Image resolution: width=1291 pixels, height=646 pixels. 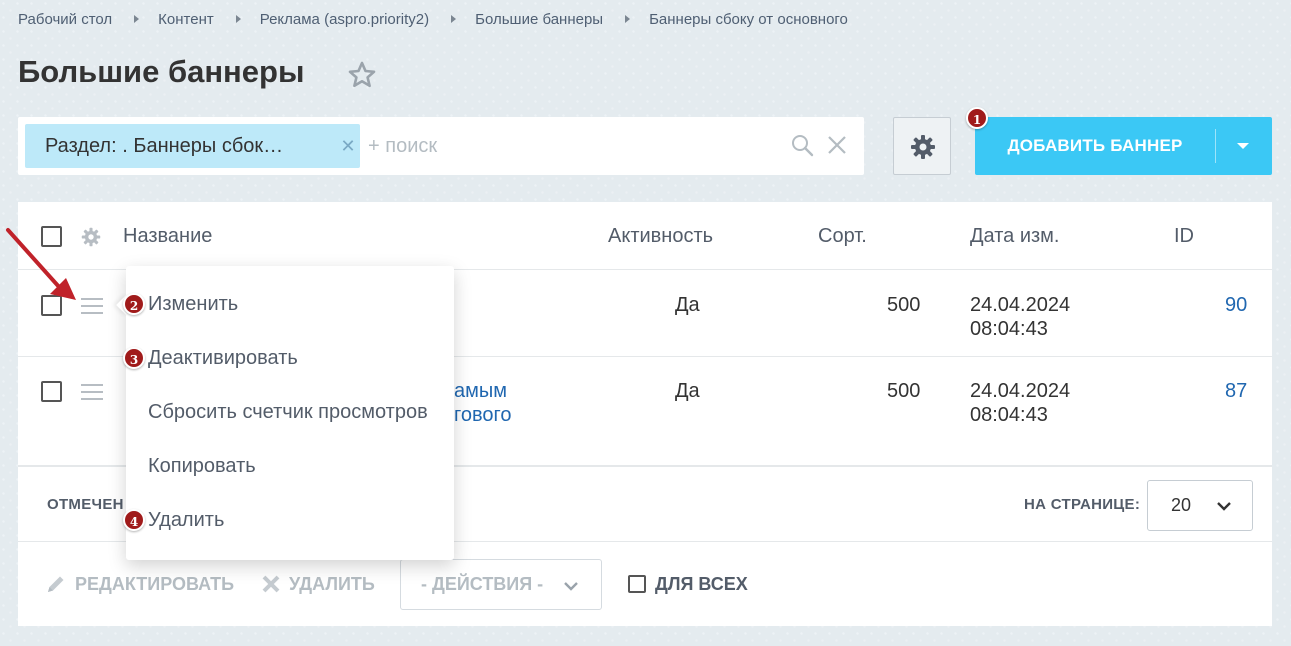 I want to click on page-size-select: 20, so click(x=1200, y=505).